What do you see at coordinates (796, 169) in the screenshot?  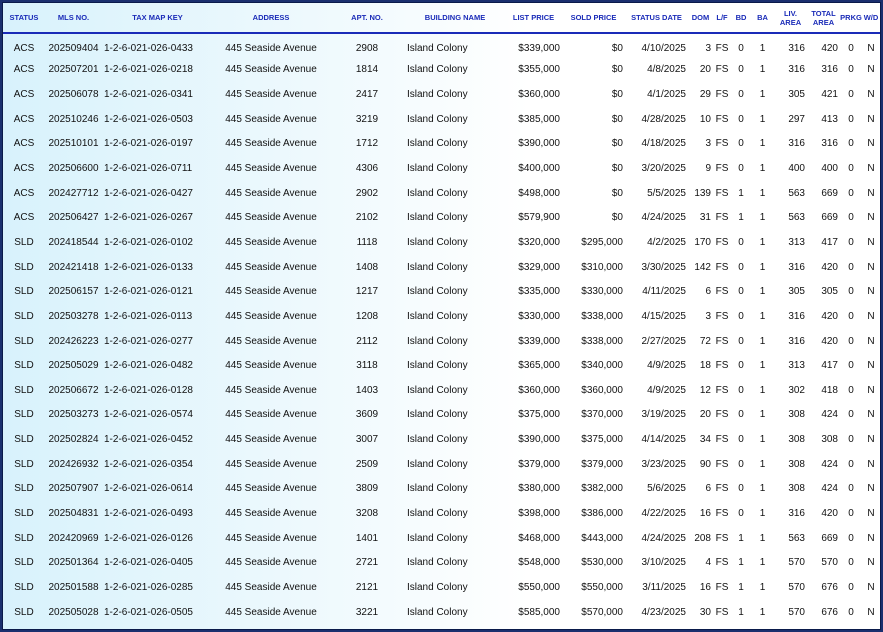 I see `cell-liv-area: 400` at bounding box center [796, 169].